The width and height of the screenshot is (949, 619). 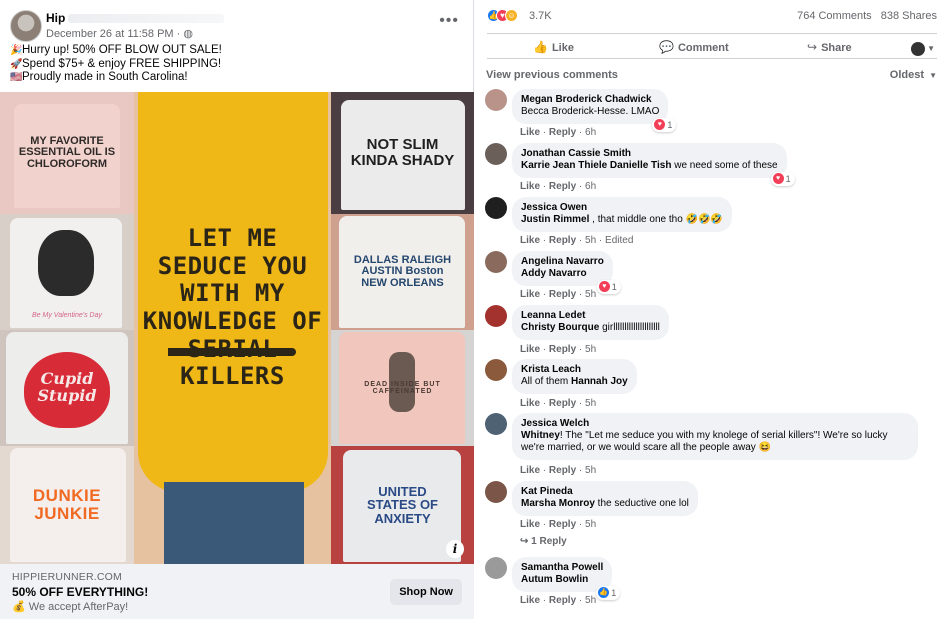 What do you see at coordinates (724, 165) in the screenshot?
I see `comment-body: we need some of these` at bounding box center [724, 165].